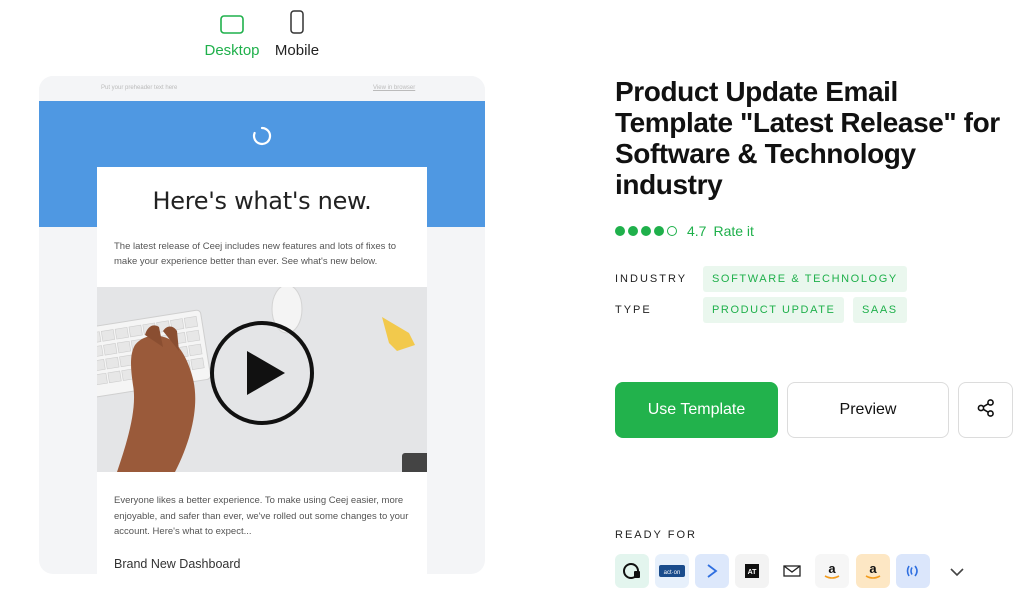  Describe the element at coordinates (913, 571) in the screenshot. I see `wifi-wave-icon` at that location.